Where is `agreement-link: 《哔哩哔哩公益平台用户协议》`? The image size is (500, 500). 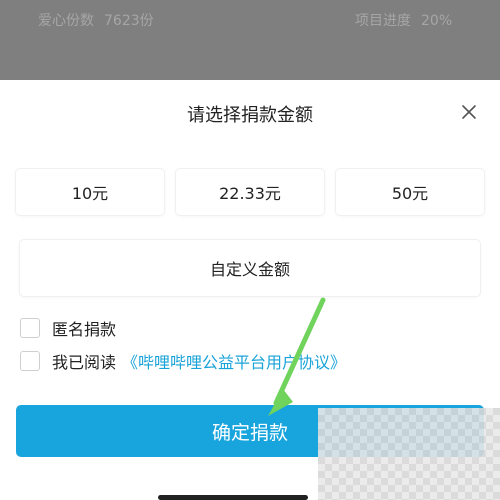
agreement-link: 《哔哩哔哩公益平台用户协议》 is located at coordinates (234, 361).